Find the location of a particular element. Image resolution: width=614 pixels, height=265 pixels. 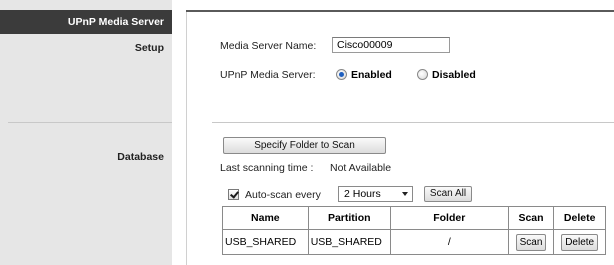

column-separator is located at coordinates (186, 137).